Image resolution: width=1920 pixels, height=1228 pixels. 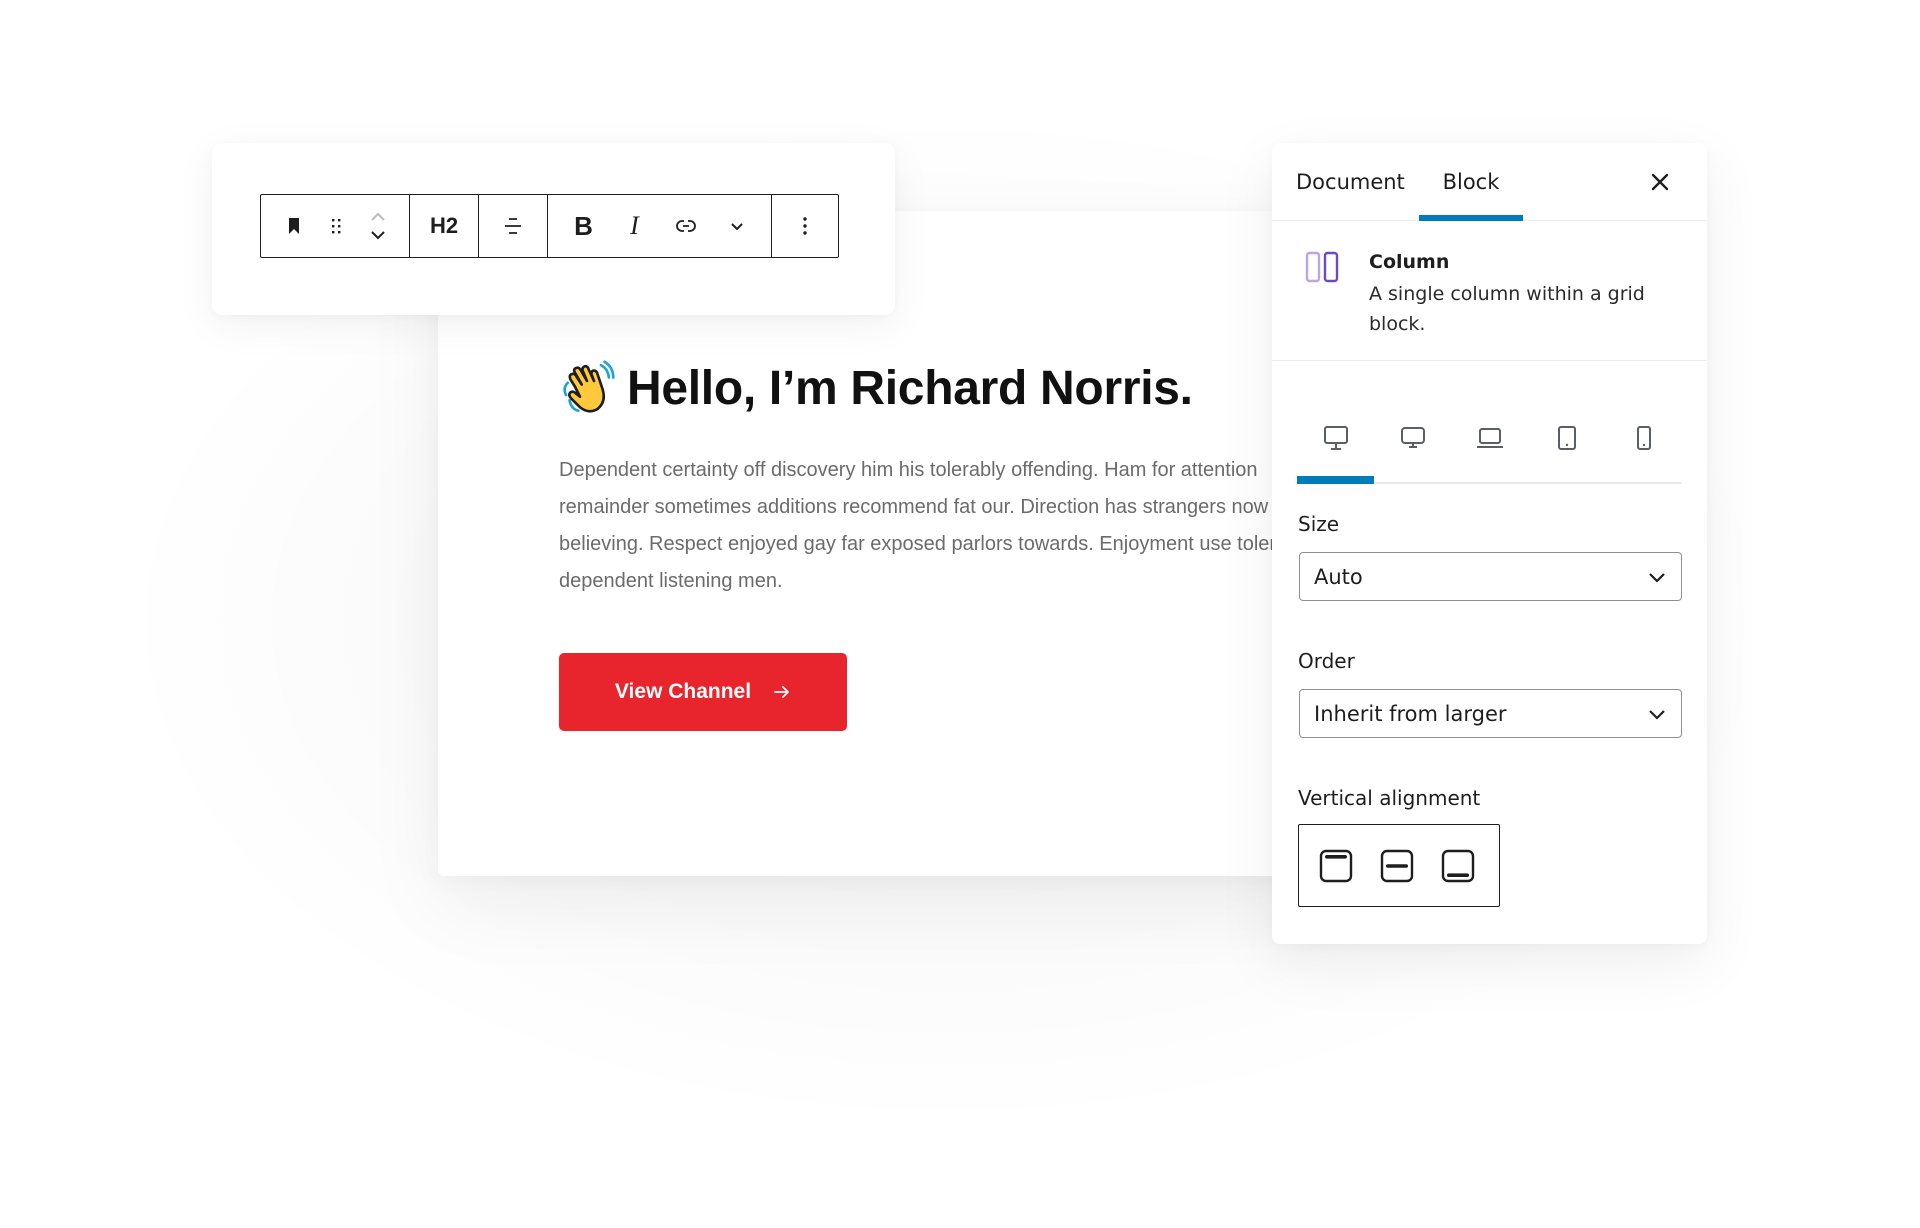 I want to click on view-channel-button: View Channel, so click(x=703, y=692).